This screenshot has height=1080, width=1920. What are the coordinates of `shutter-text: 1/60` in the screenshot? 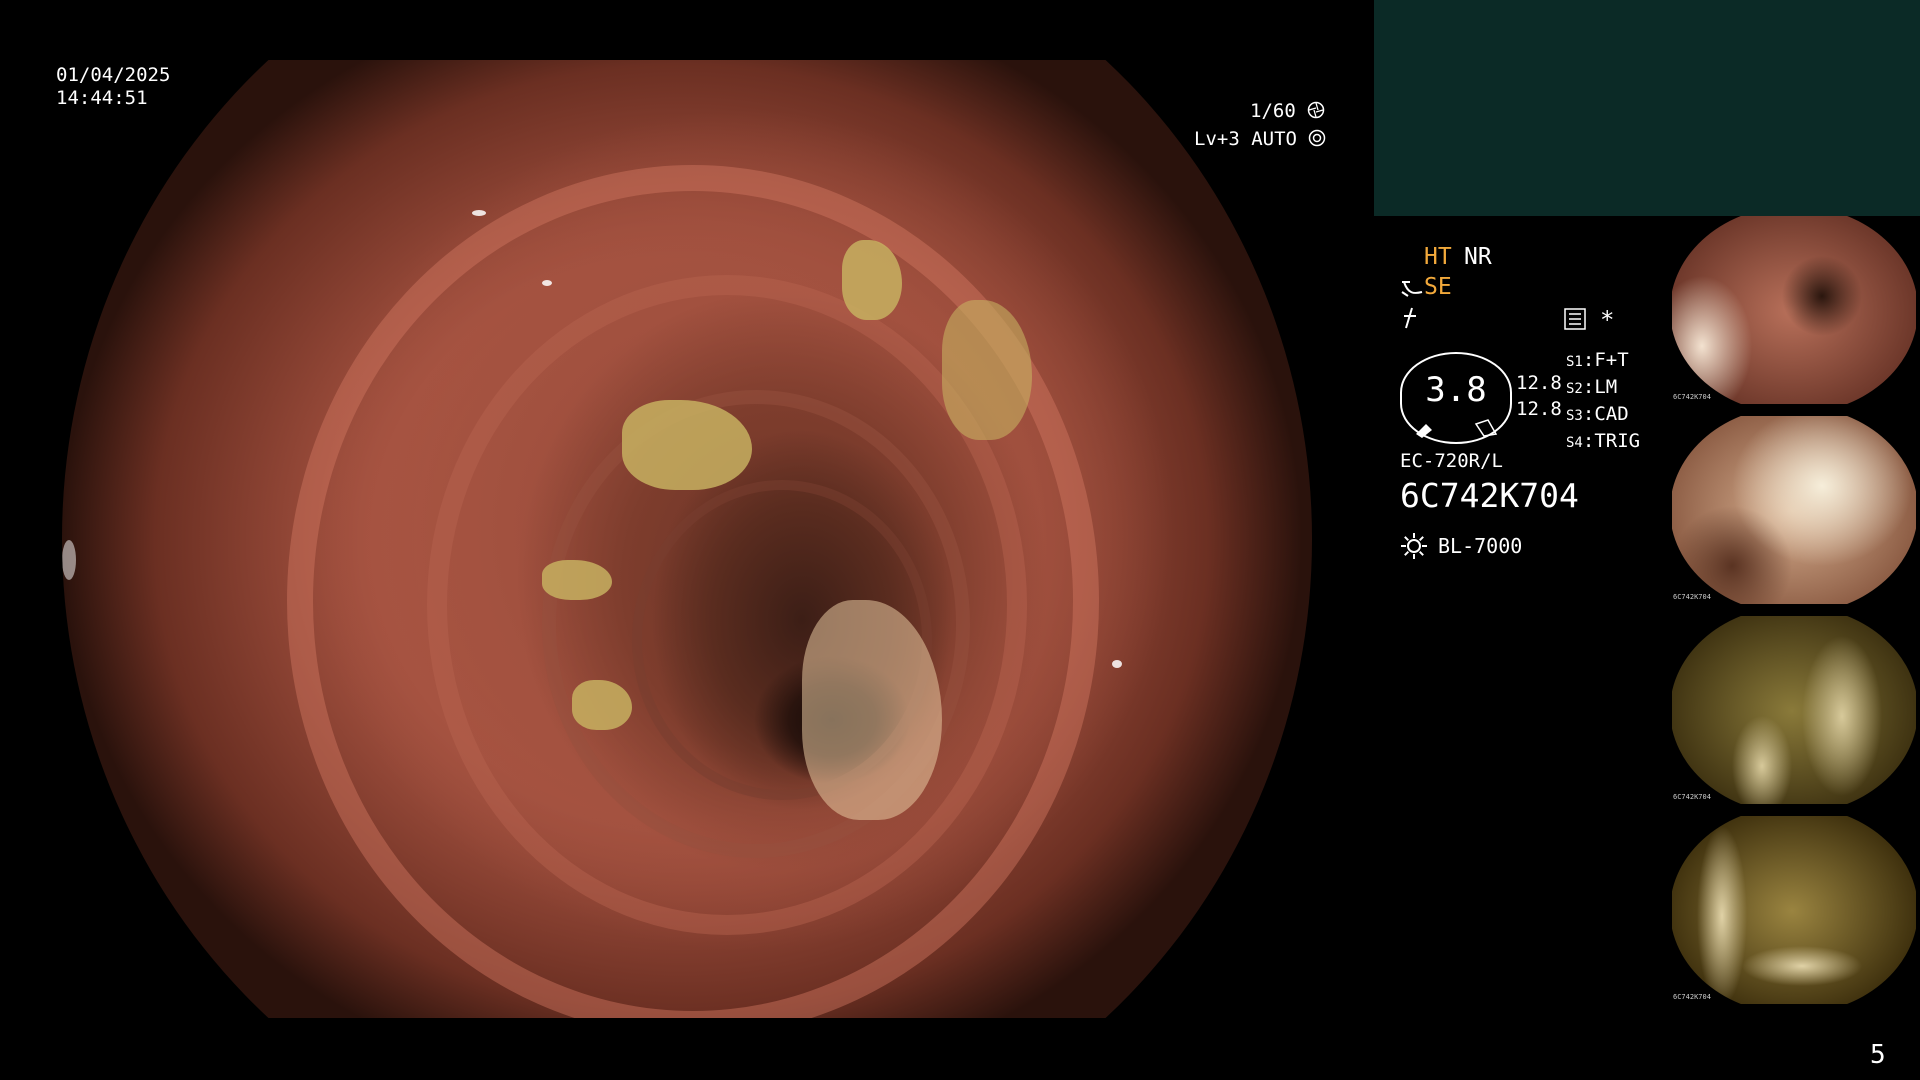 It's located at (1273, 111).